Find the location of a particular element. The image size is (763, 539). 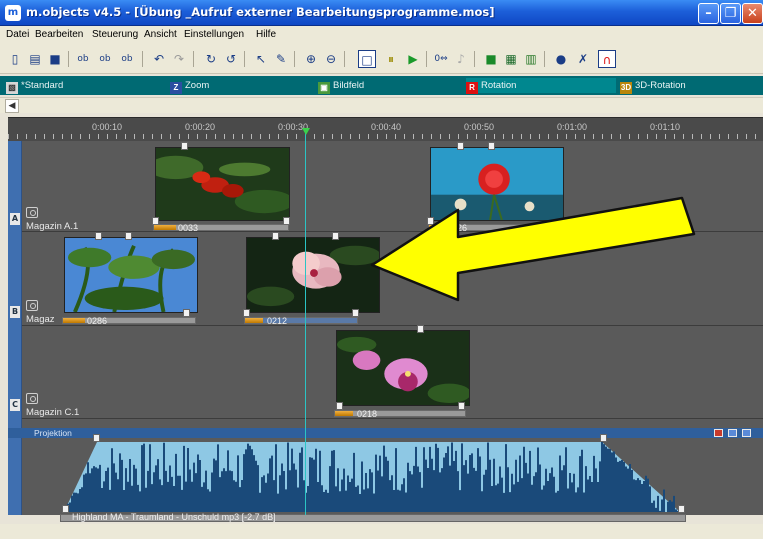

lane-letter-c: C is located at coordinates (15, 405).